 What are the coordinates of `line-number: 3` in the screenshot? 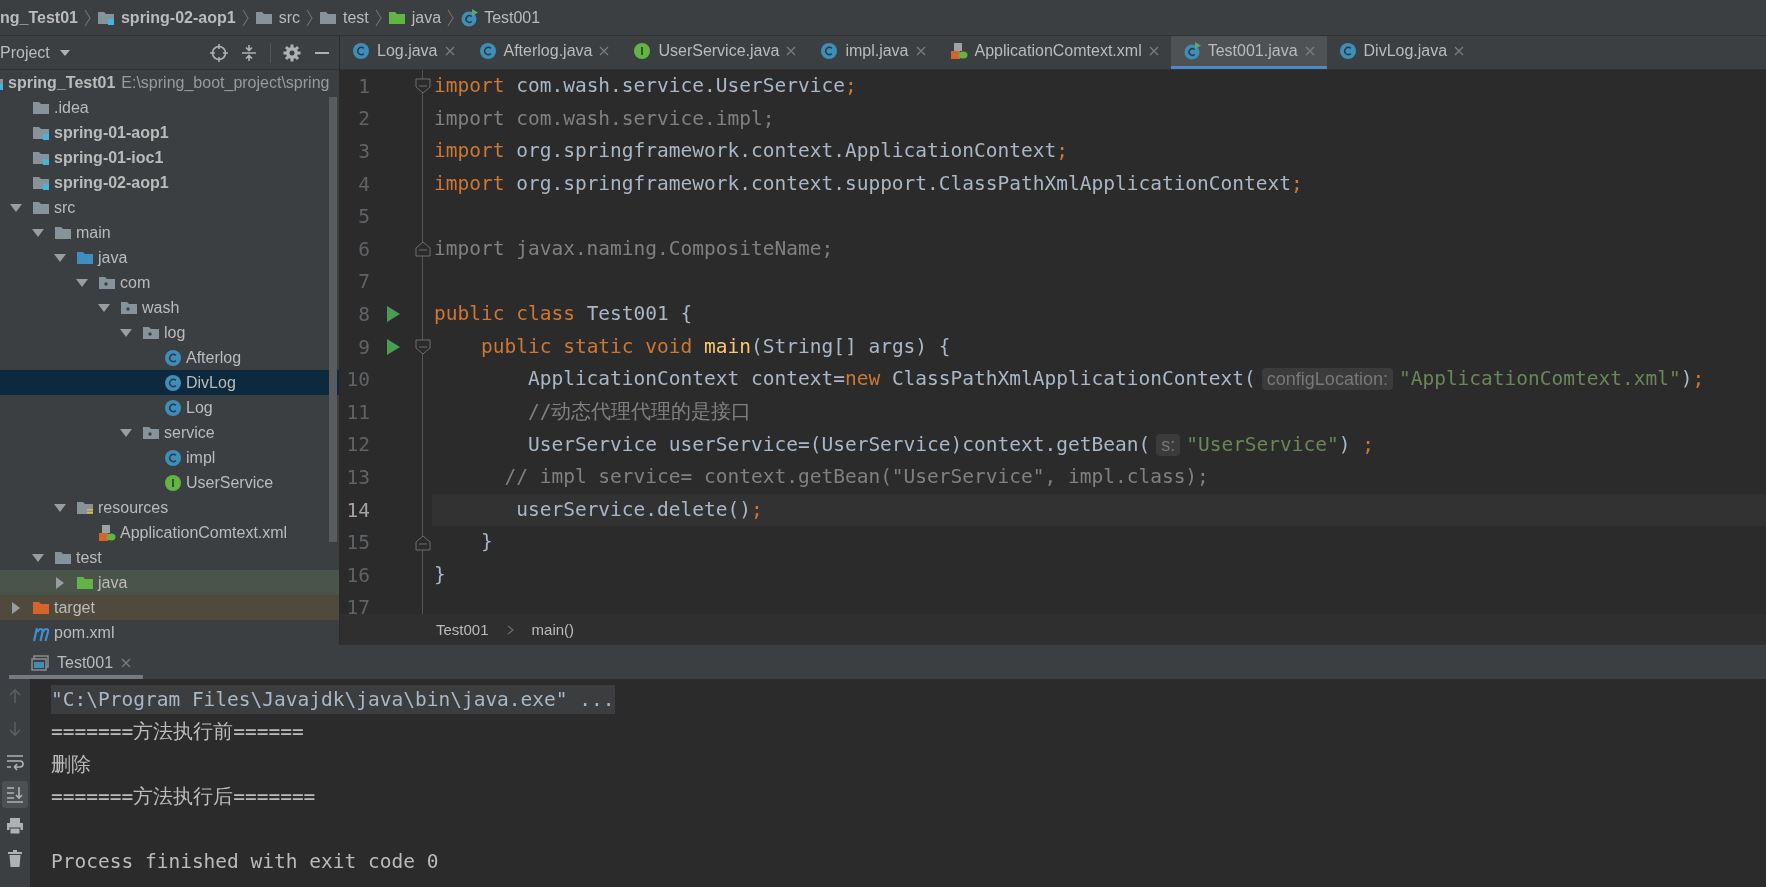 It's located at (364, 151).